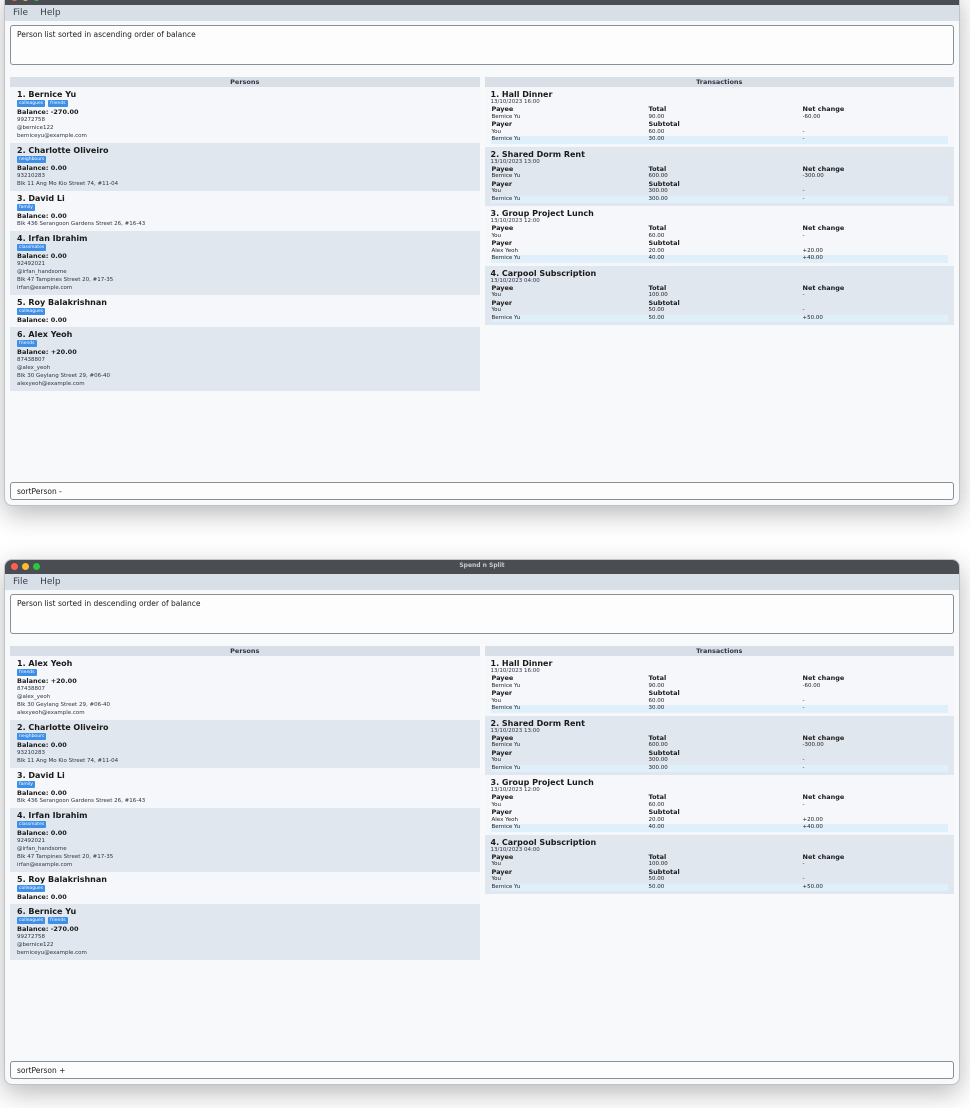  What do you see at coordinates (65, 857) in the screenshot?
I see `person-detail: Blk 47 Tampines Street 20, #17-35` at bounding box center [65, 857].